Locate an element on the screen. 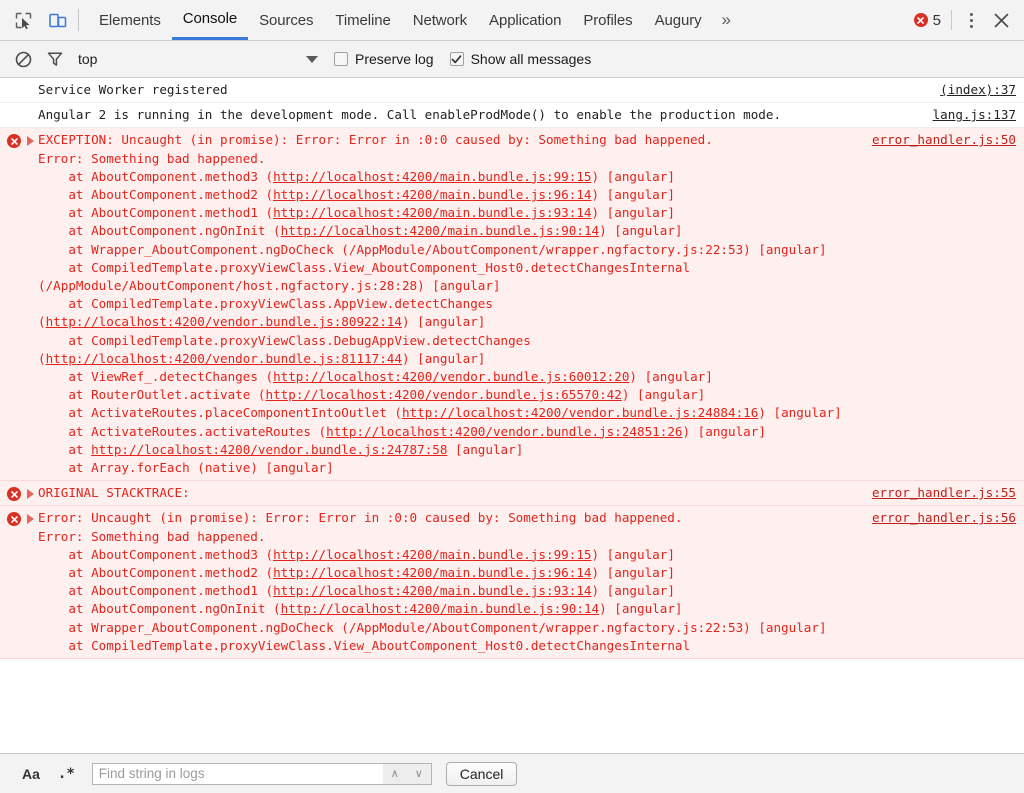  tab-network: Network is located at coordinates (440, 20).